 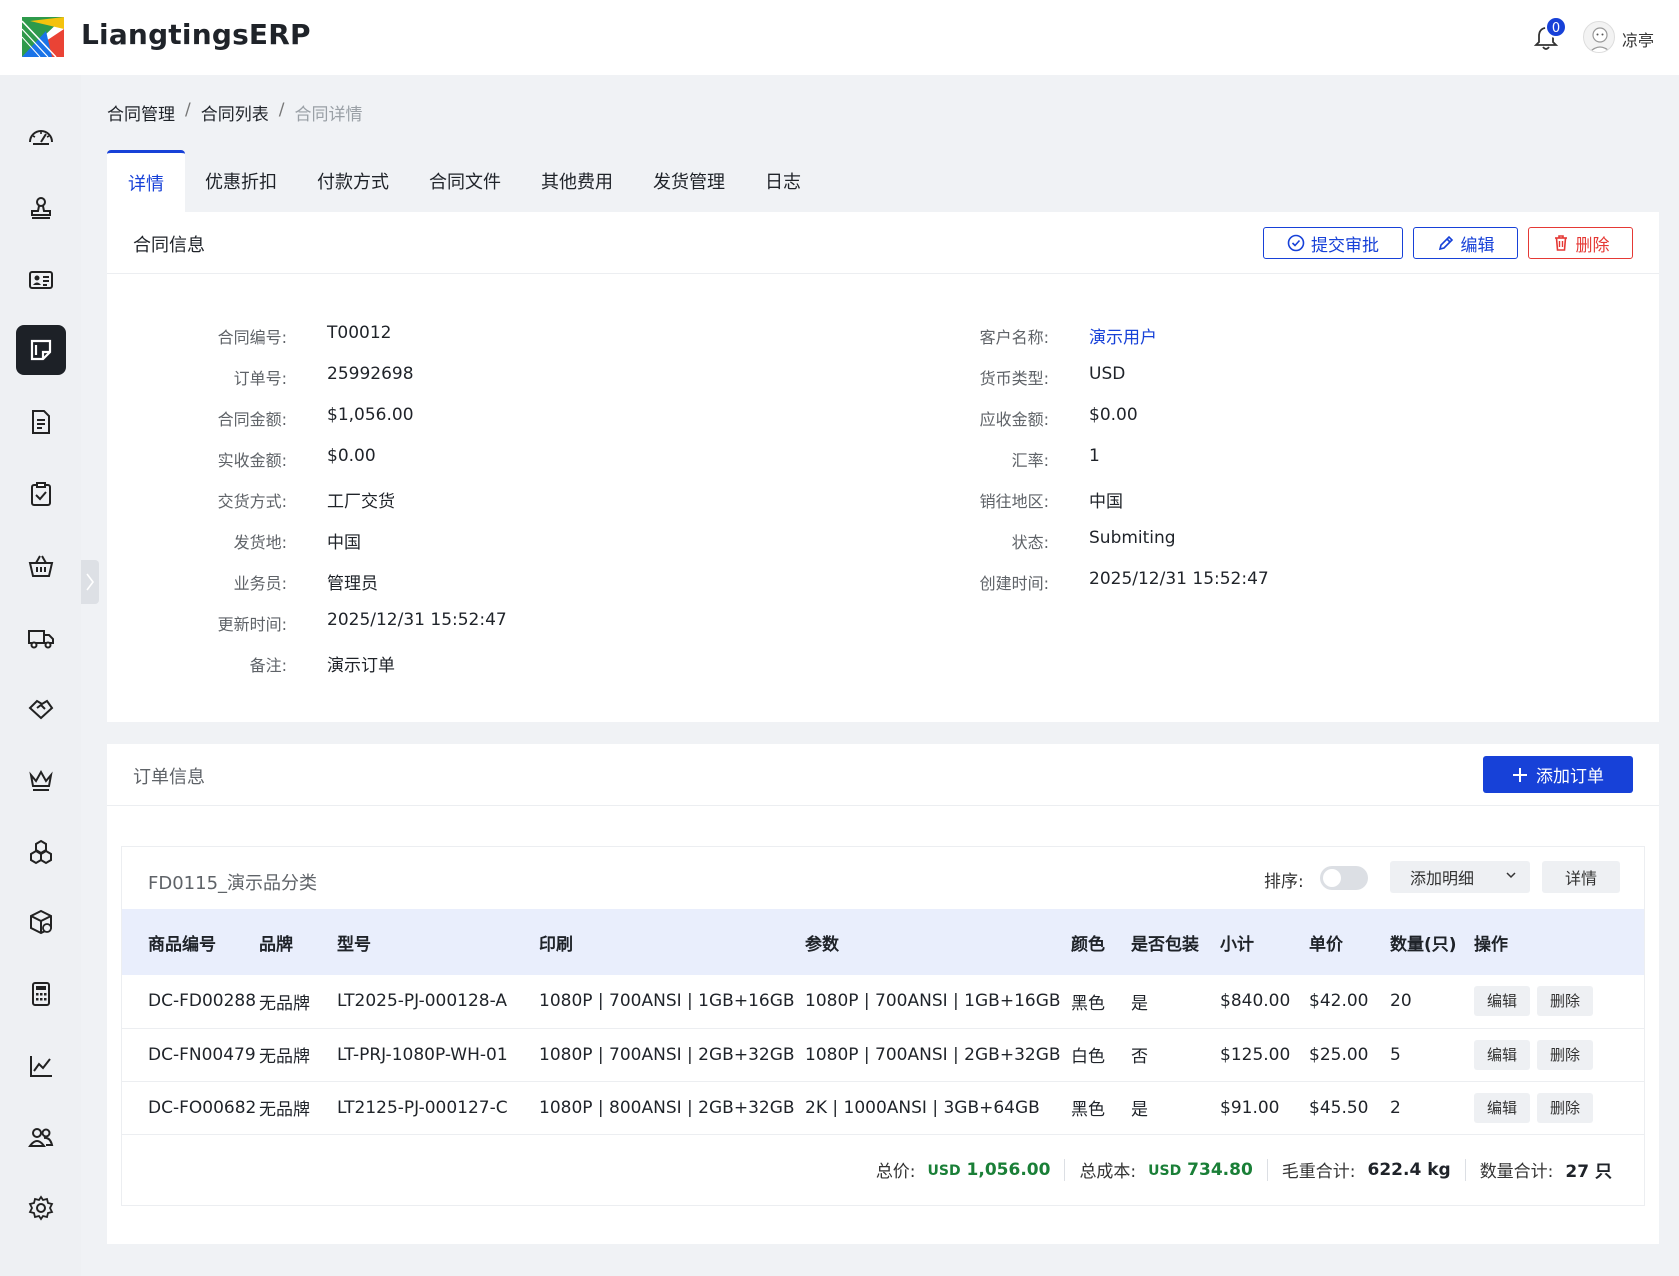 What do you see at coordinates (1165, 944) in the screenshot?
I see `column-header: 是否包装` at bounding box center [1165, 944].